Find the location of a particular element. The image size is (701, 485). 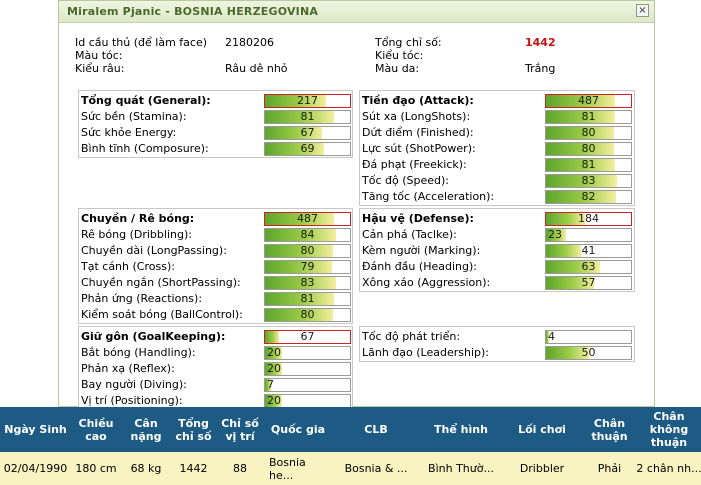

stat-bar: 69 is located at coordinates (307, 149).